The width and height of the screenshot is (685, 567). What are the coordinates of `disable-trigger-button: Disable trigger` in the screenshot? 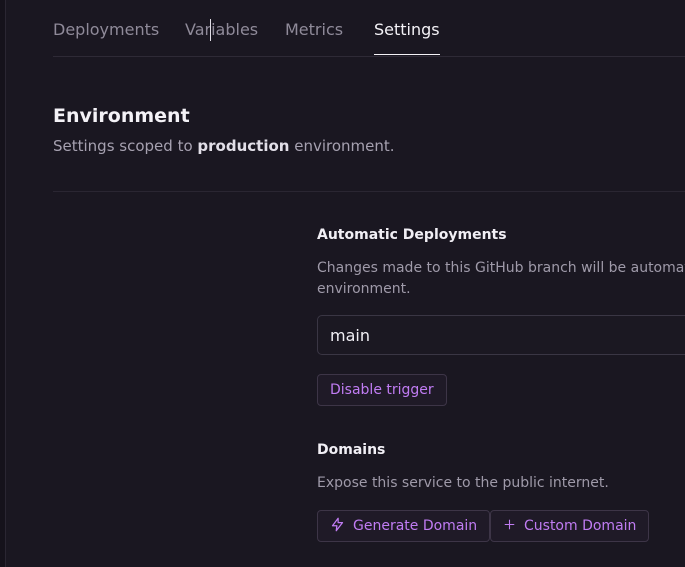 It's located at (382, 390).